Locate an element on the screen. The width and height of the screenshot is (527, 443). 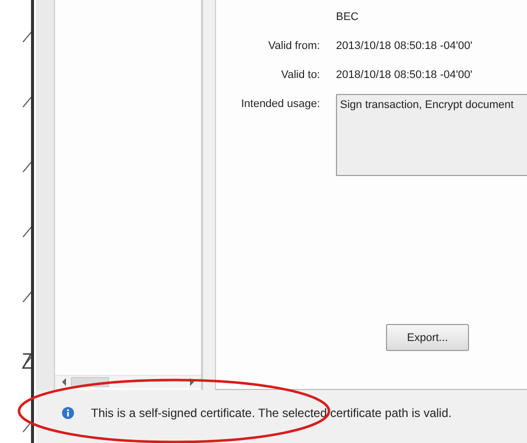
field-label: Intended usage: is located at coordinates (280, 104).